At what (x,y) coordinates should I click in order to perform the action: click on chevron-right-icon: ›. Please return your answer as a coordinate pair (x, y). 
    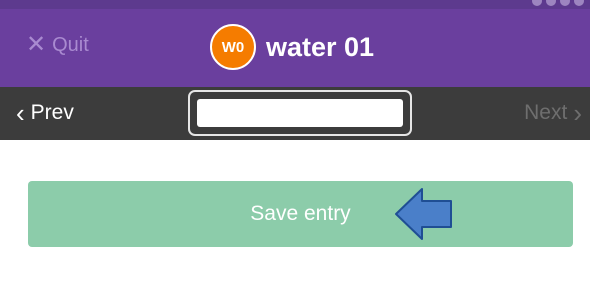
    Looking at the image, I should click on (577, 113).